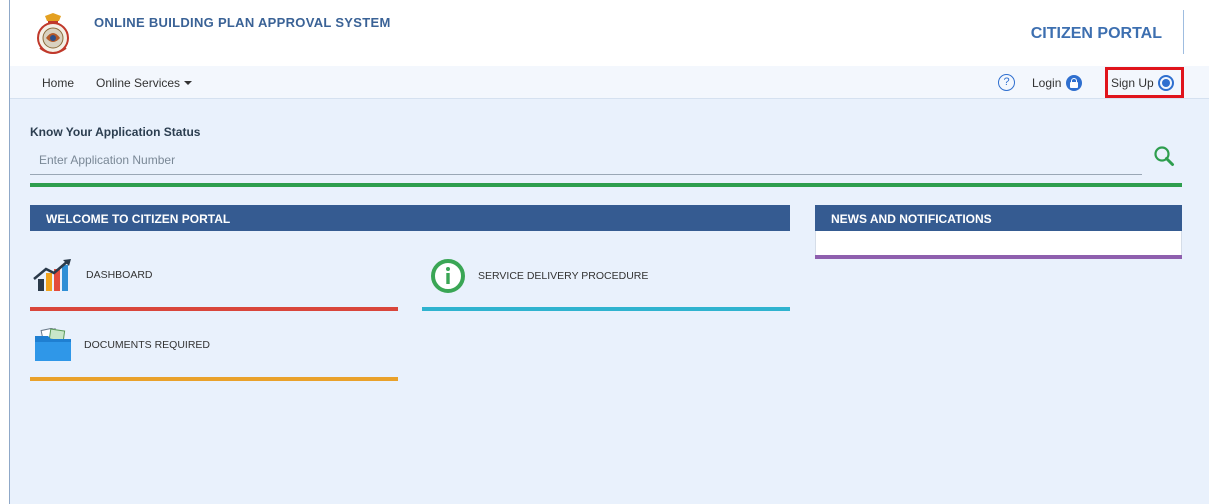 The width and height of the screenshot is (1209, 504). Describe the element at coordinates (1183, 32) in the screenshot. I see `header-divider` at that location.